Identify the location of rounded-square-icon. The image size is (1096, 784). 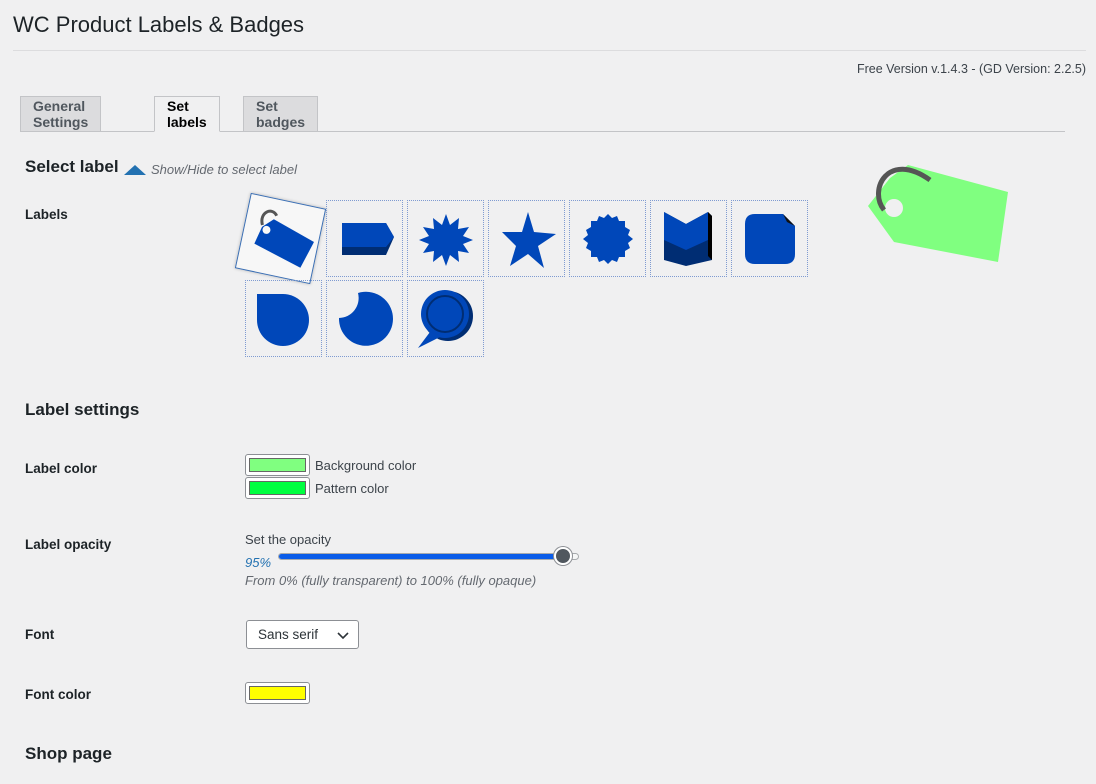
(769, 238).